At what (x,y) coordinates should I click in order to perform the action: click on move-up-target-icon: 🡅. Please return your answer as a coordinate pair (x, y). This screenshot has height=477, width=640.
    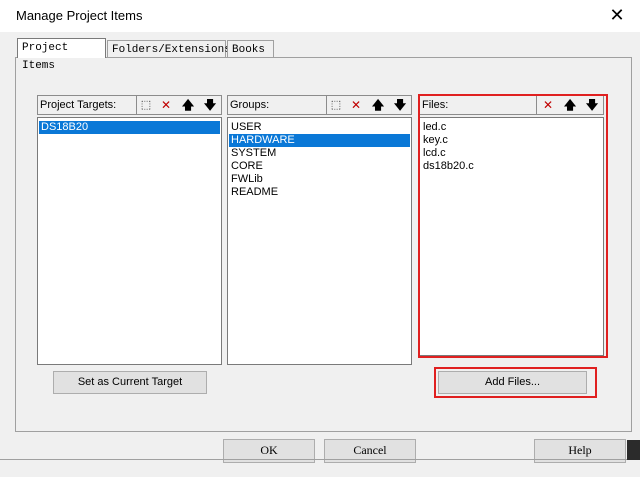
    Looking at the image, I should click on (188, 105).